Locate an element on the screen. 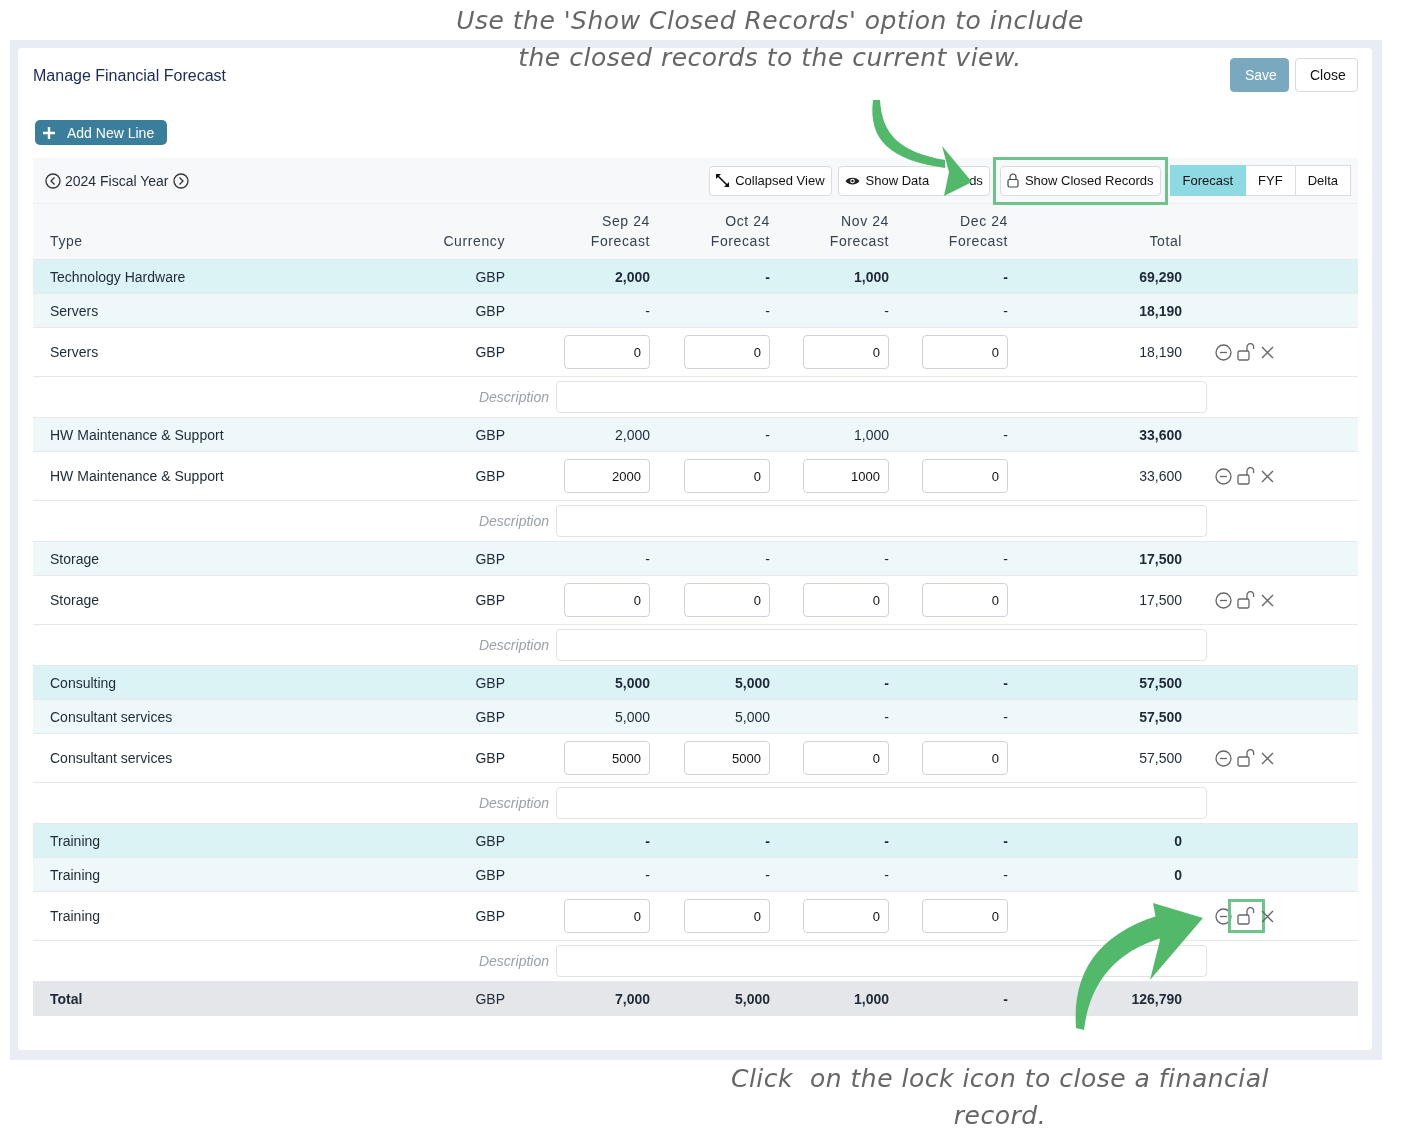 Image resolution: width=1404 pixels, height=1138 pixels. padlock-icon is located at coordinates (1012, 180).